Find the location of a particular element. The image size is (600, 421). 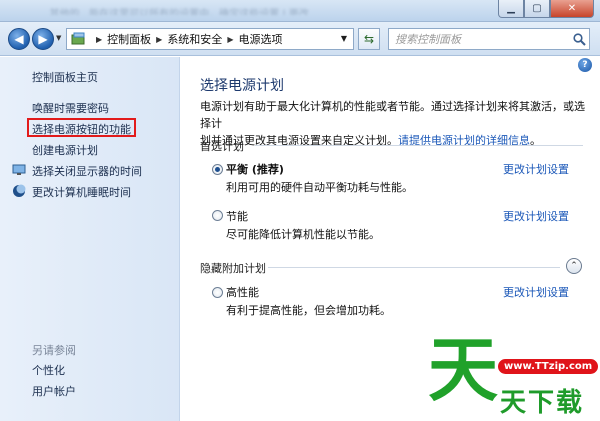

back-button: ◀ is located at coordinates (19, 39).